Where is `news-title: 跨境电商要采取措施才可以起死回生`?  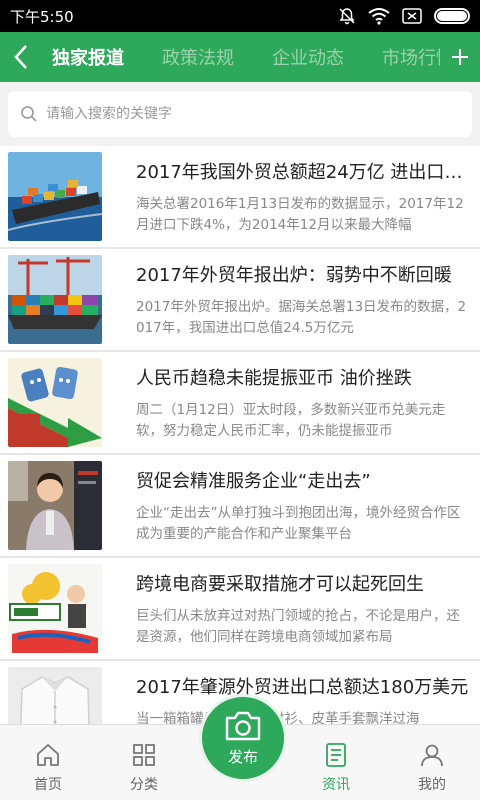 news-title: 跨境电商要采取措施才可以起死回生 is located at coordinates (280, 584).